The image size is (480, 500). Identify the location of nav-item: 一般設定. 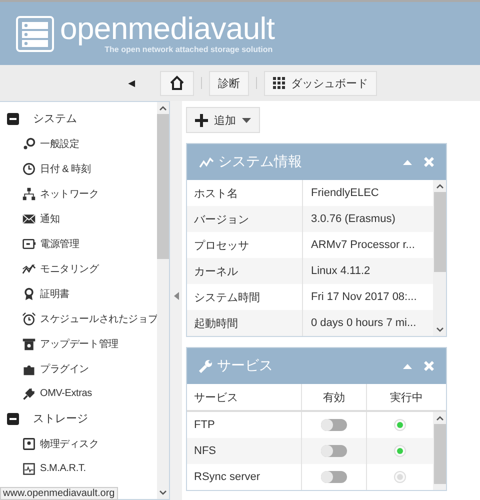
(78, 143).